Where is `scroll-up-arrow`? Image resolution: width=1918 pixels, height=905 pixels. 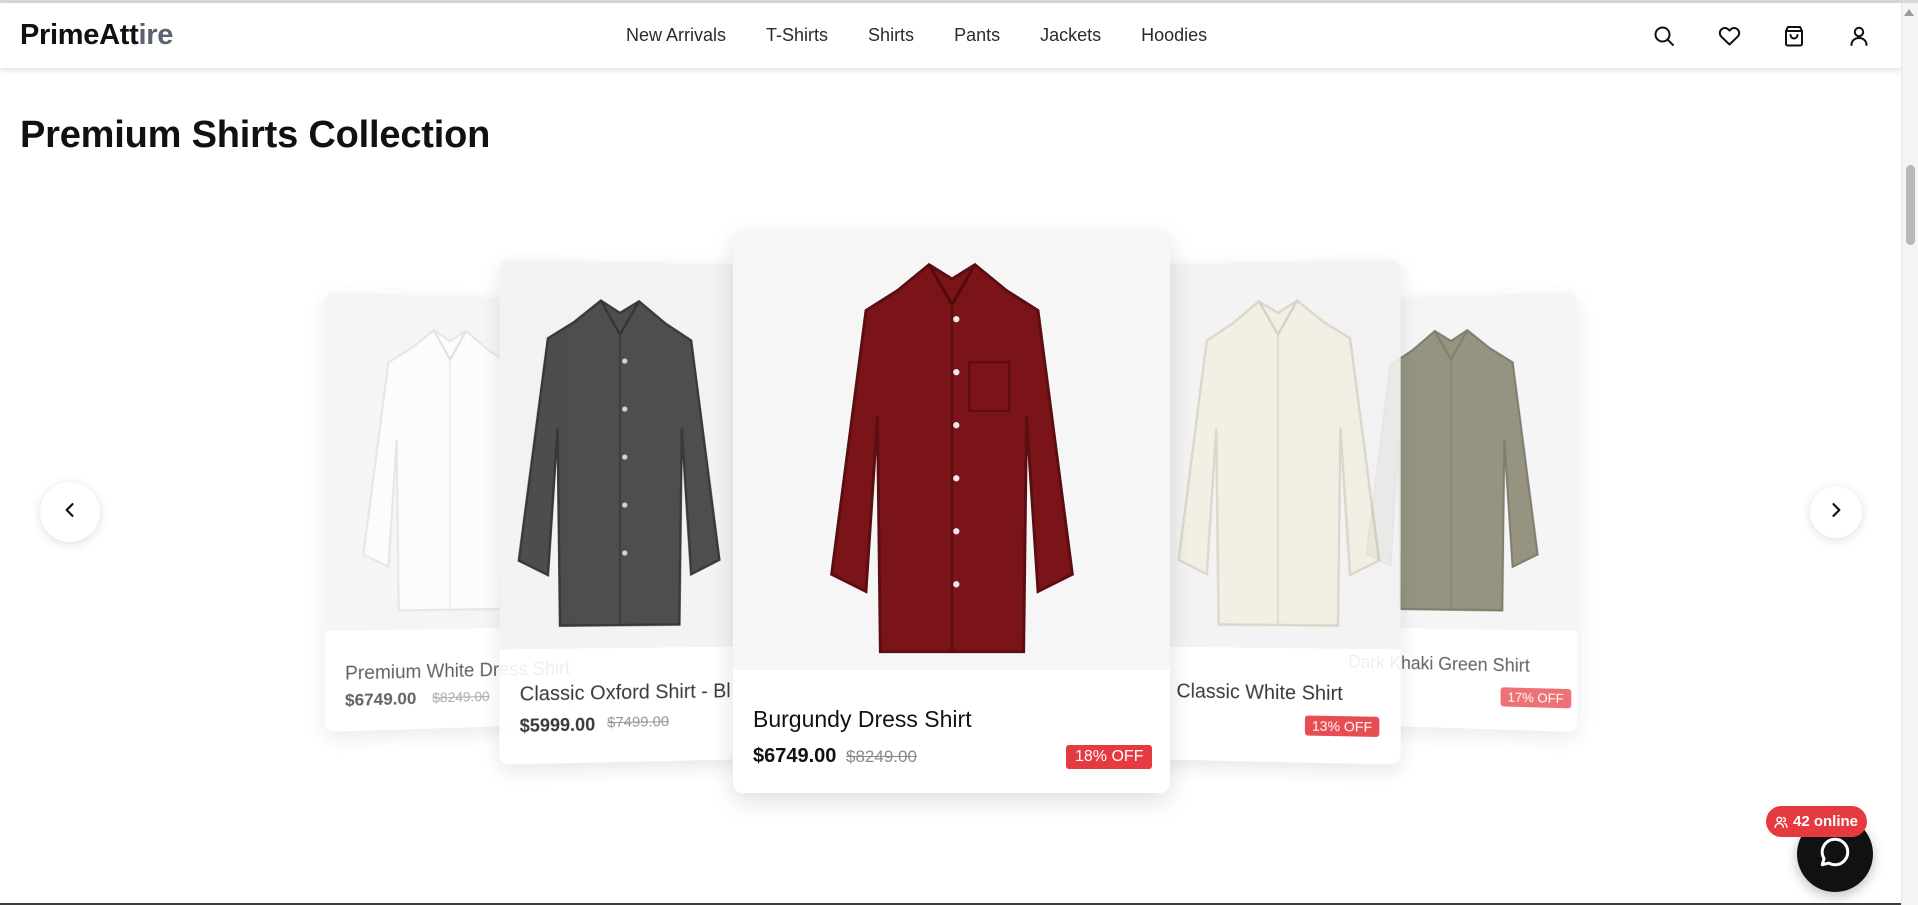
scroll-up-arrow is located at coordinates (1909, 12).